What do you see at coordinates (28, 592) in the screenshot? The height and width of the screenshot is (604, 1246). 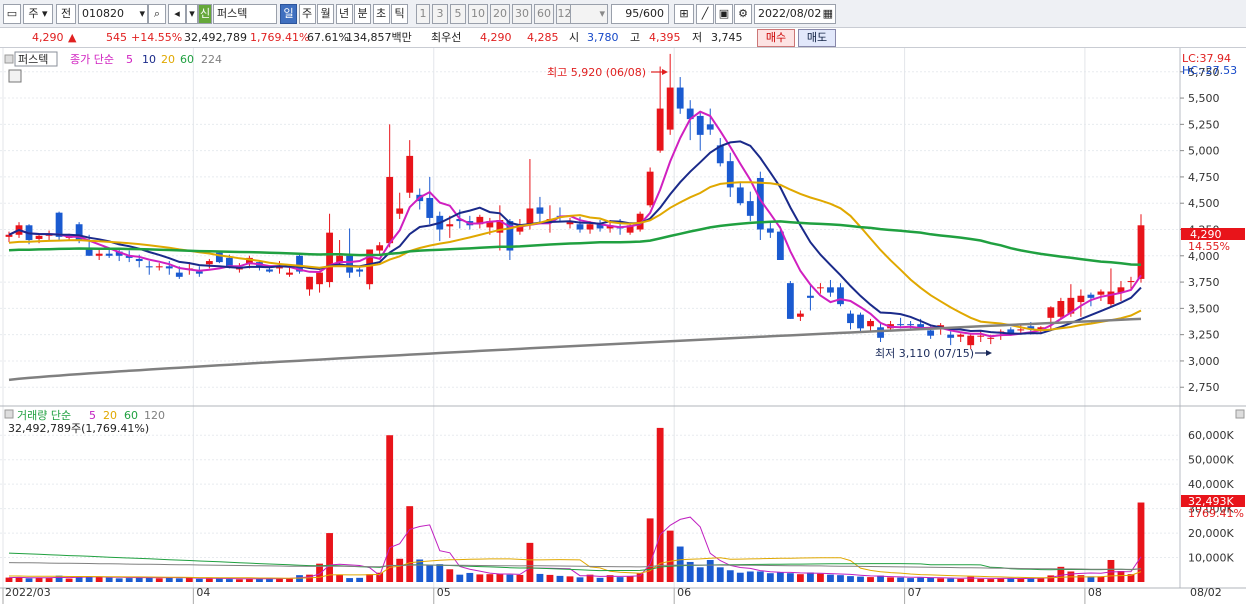 I see `month-label: 2022/03` at bounding box center [28, 592].